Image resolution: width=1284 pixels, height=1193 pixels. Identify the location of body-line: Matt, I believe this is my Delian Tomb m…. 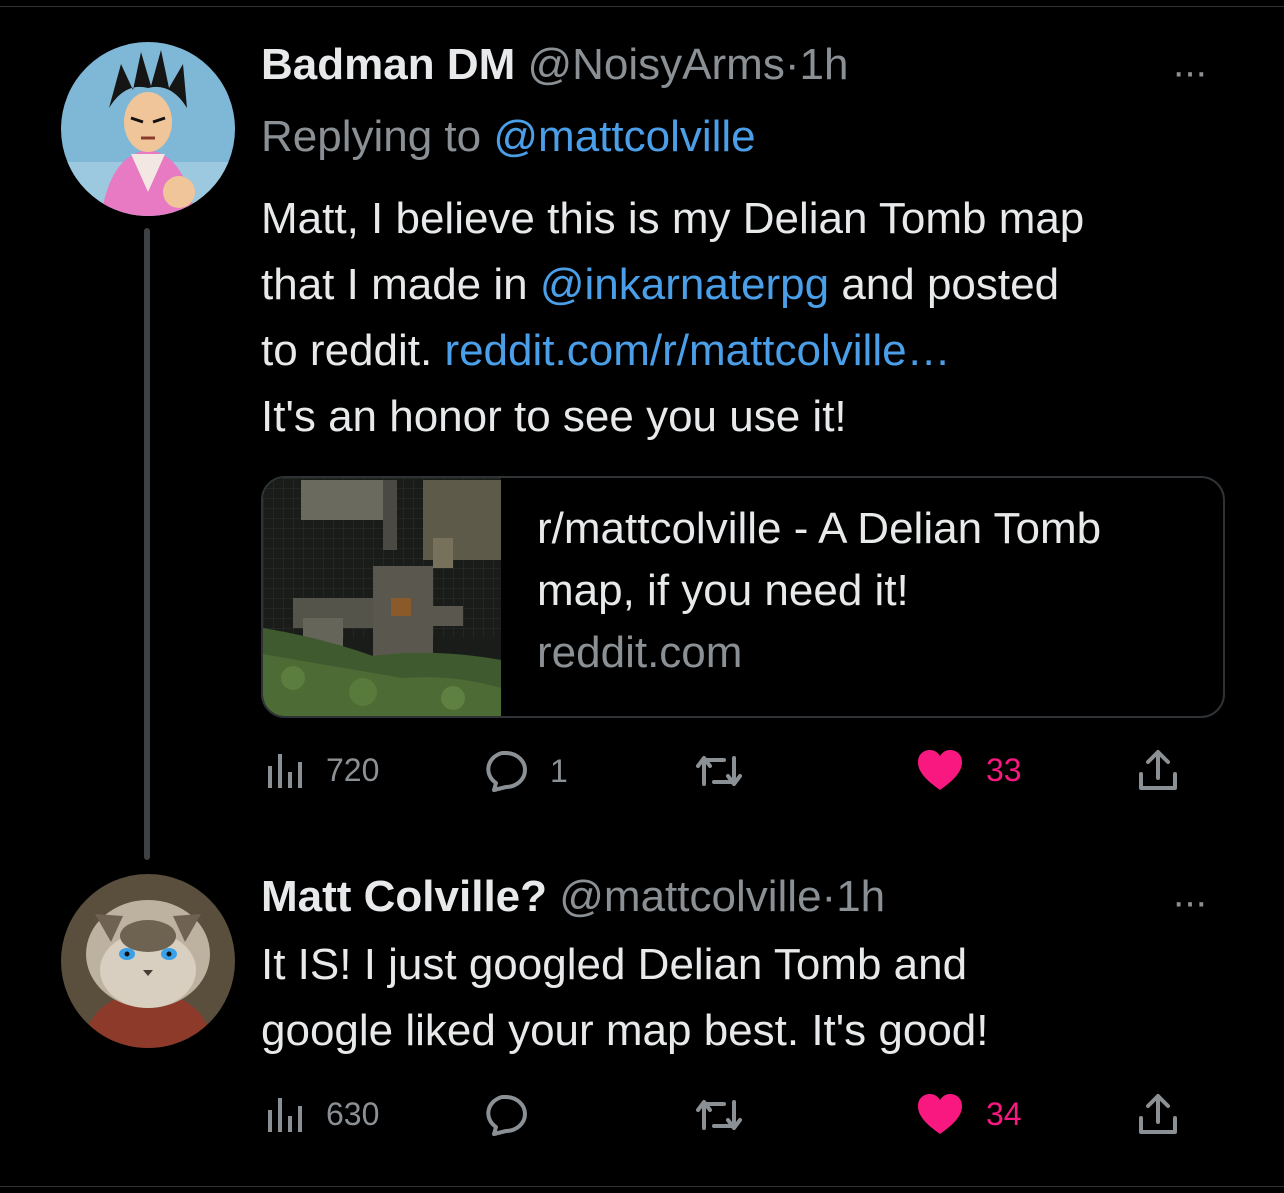
(673, 218).